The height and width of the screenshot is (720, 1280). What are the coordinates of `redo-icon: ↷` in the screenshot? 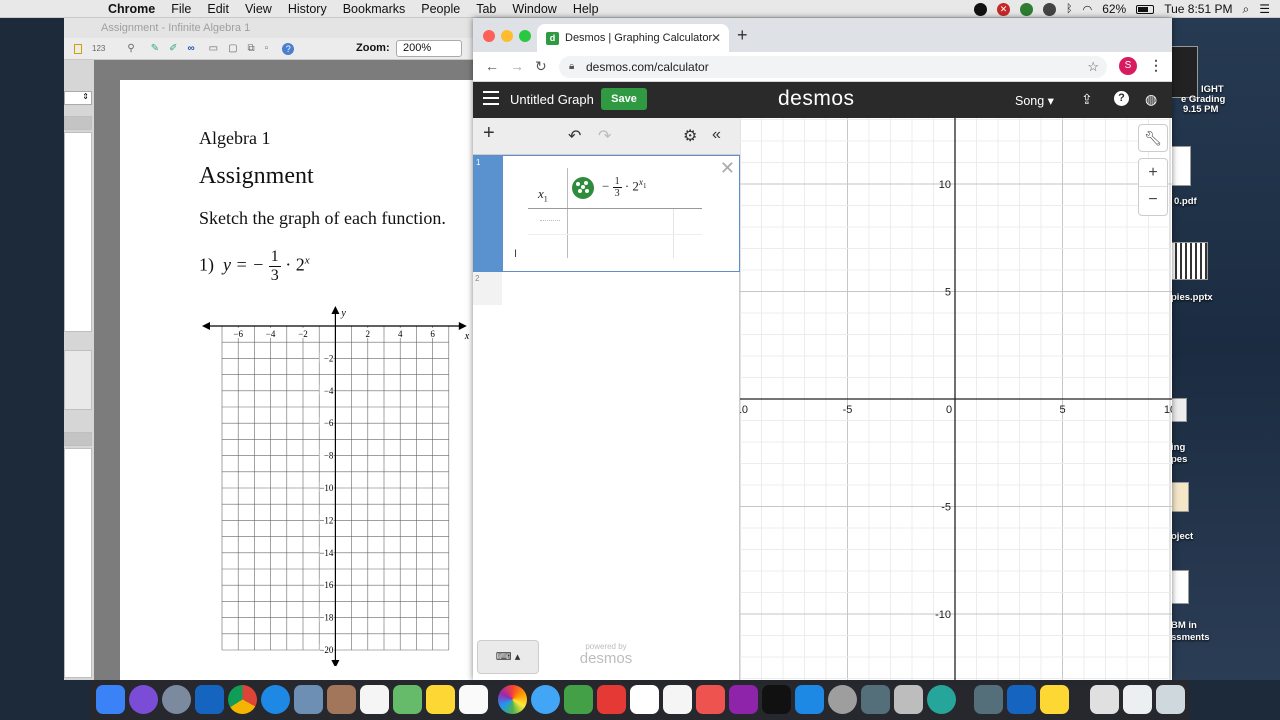 It's located at (604, 136).